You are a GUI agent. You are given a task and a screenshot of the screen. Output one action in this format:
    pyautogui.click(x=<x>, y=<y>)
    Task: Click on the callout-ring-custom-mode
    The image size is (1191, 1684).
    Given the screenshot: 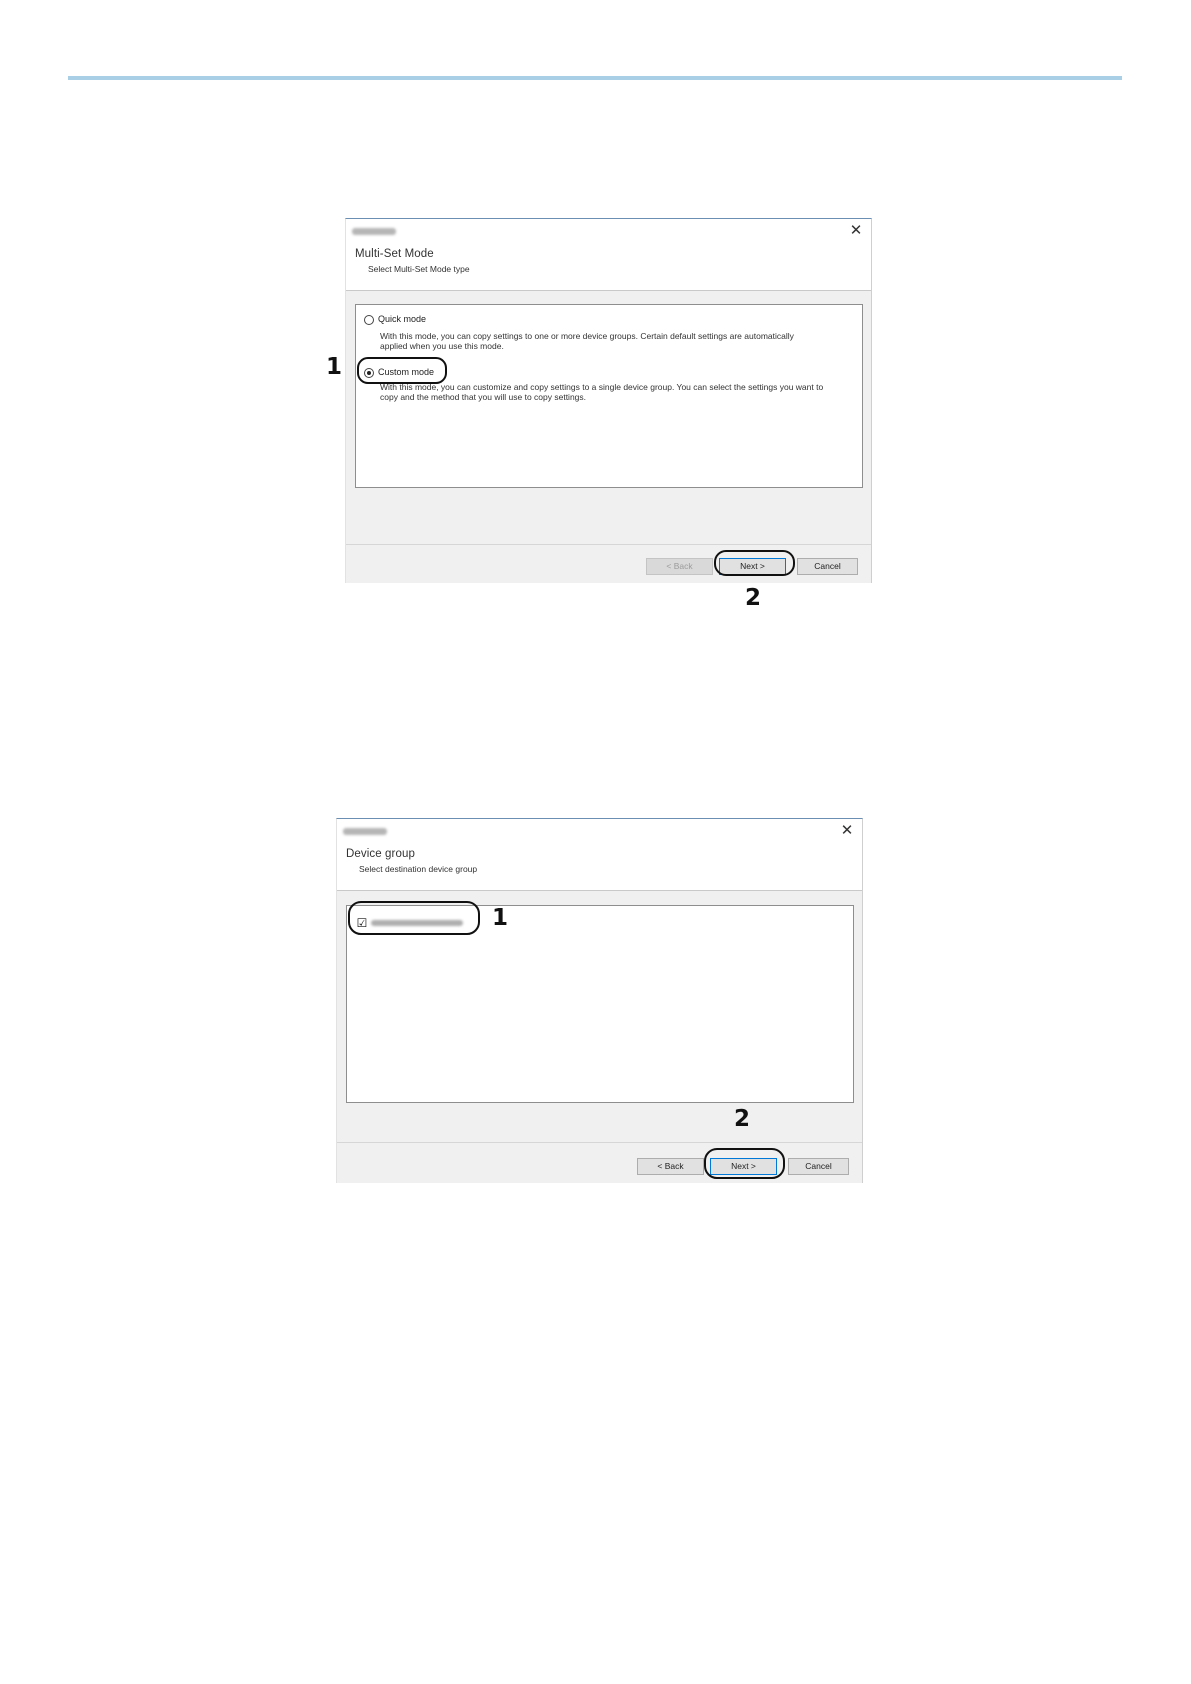 What is the action you would take?
    pyautogui.click(x=402, y=370)
    